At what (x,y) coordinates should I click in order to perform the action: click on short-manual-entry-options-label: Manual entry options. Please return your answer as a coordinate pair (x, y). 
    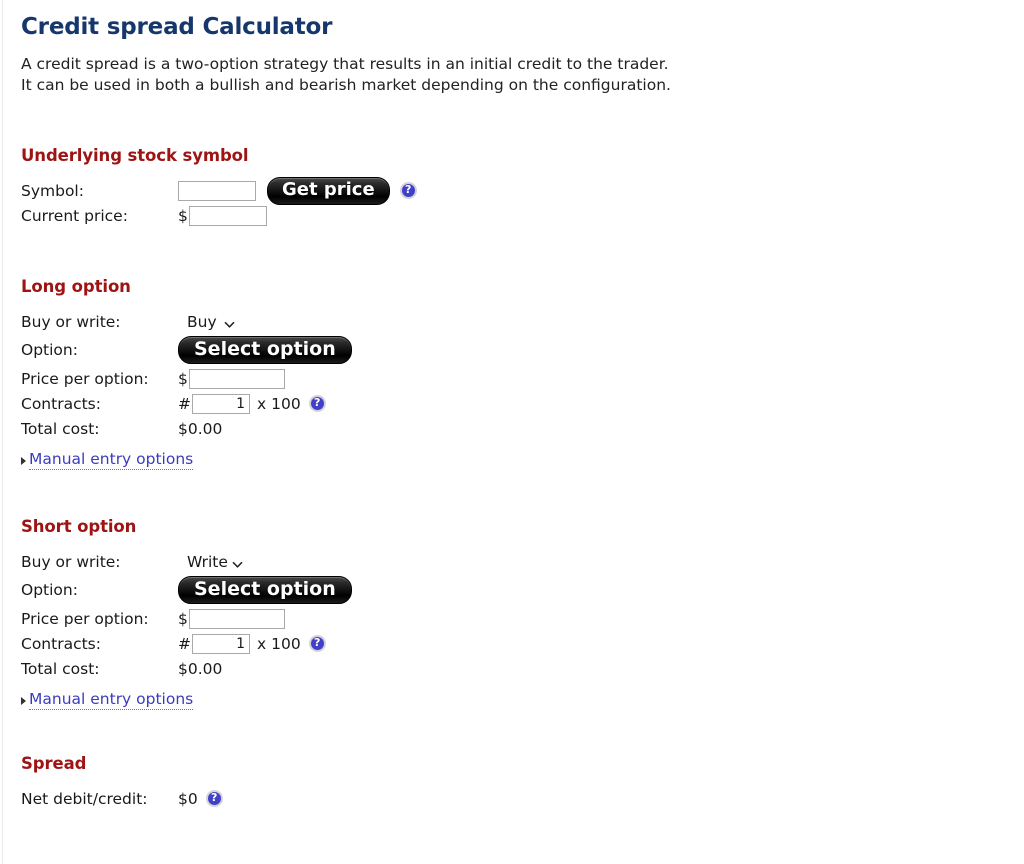
    Looking at the image, I should click on (111, 700).